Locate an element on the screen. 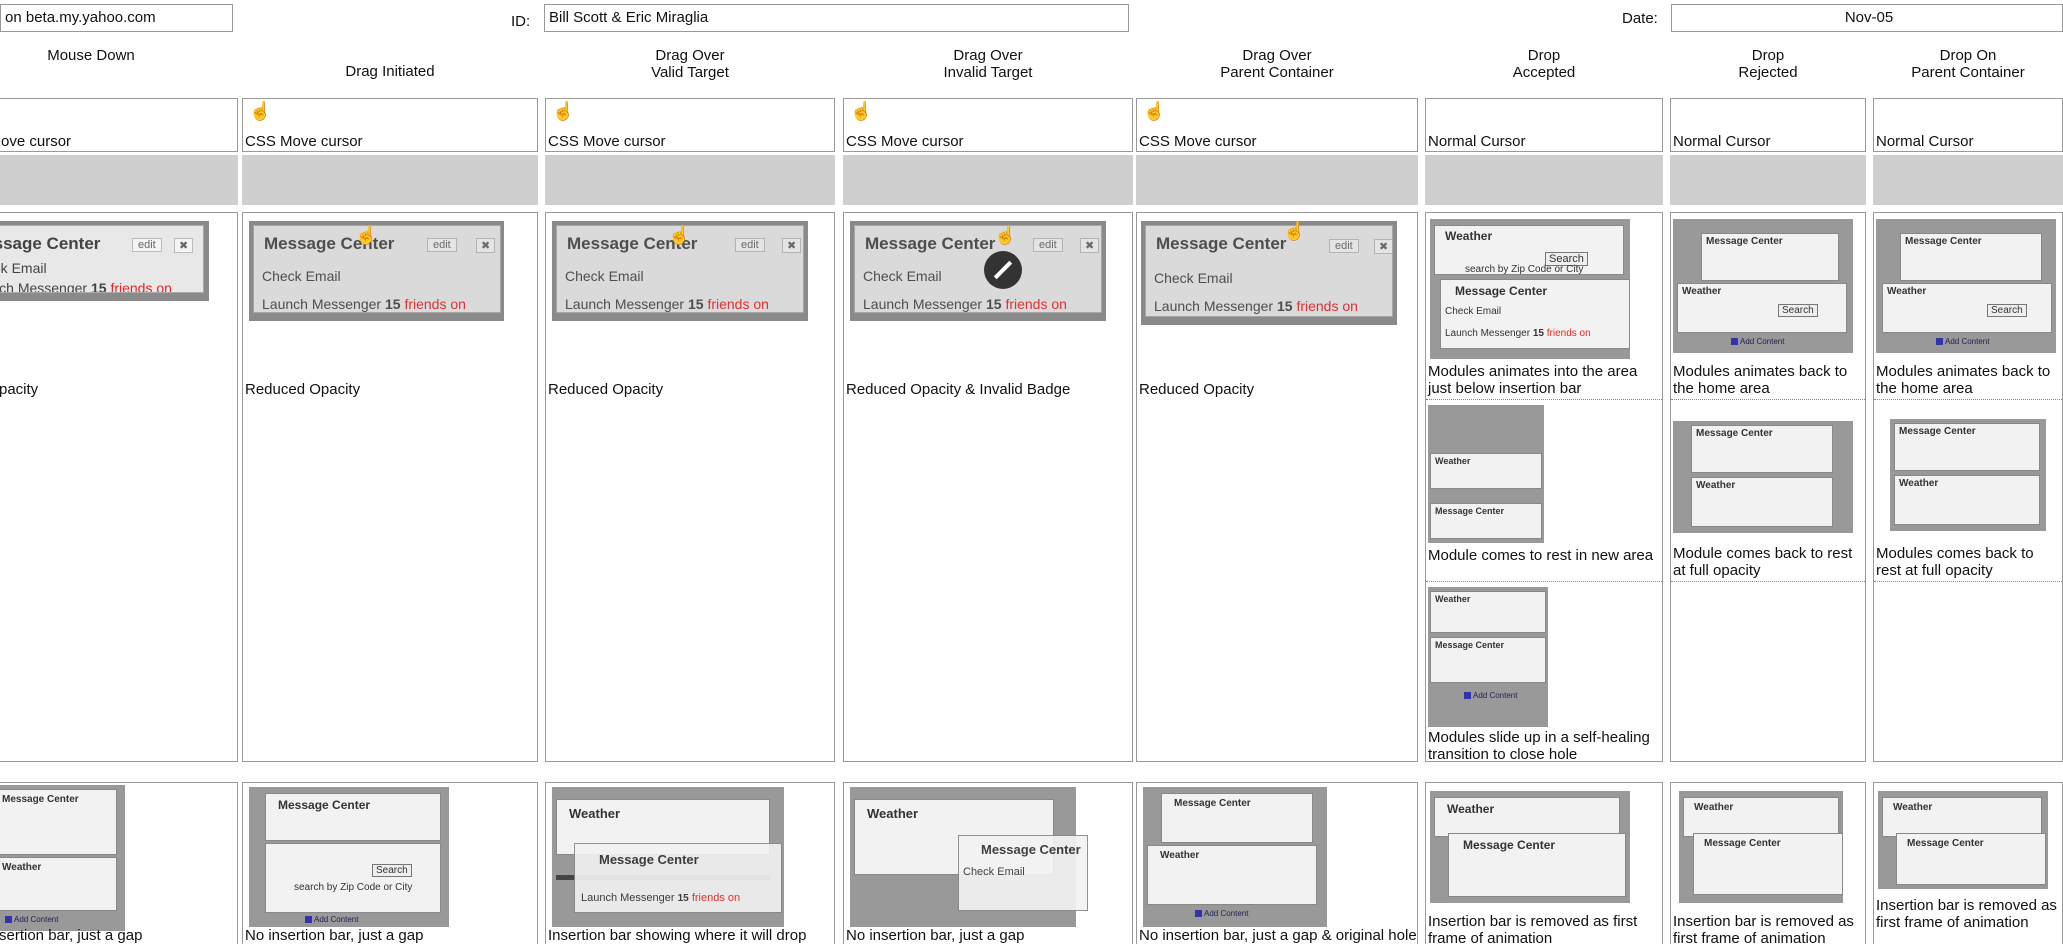  column-header-line1: Drag Over is located at coordinates (988, 55).